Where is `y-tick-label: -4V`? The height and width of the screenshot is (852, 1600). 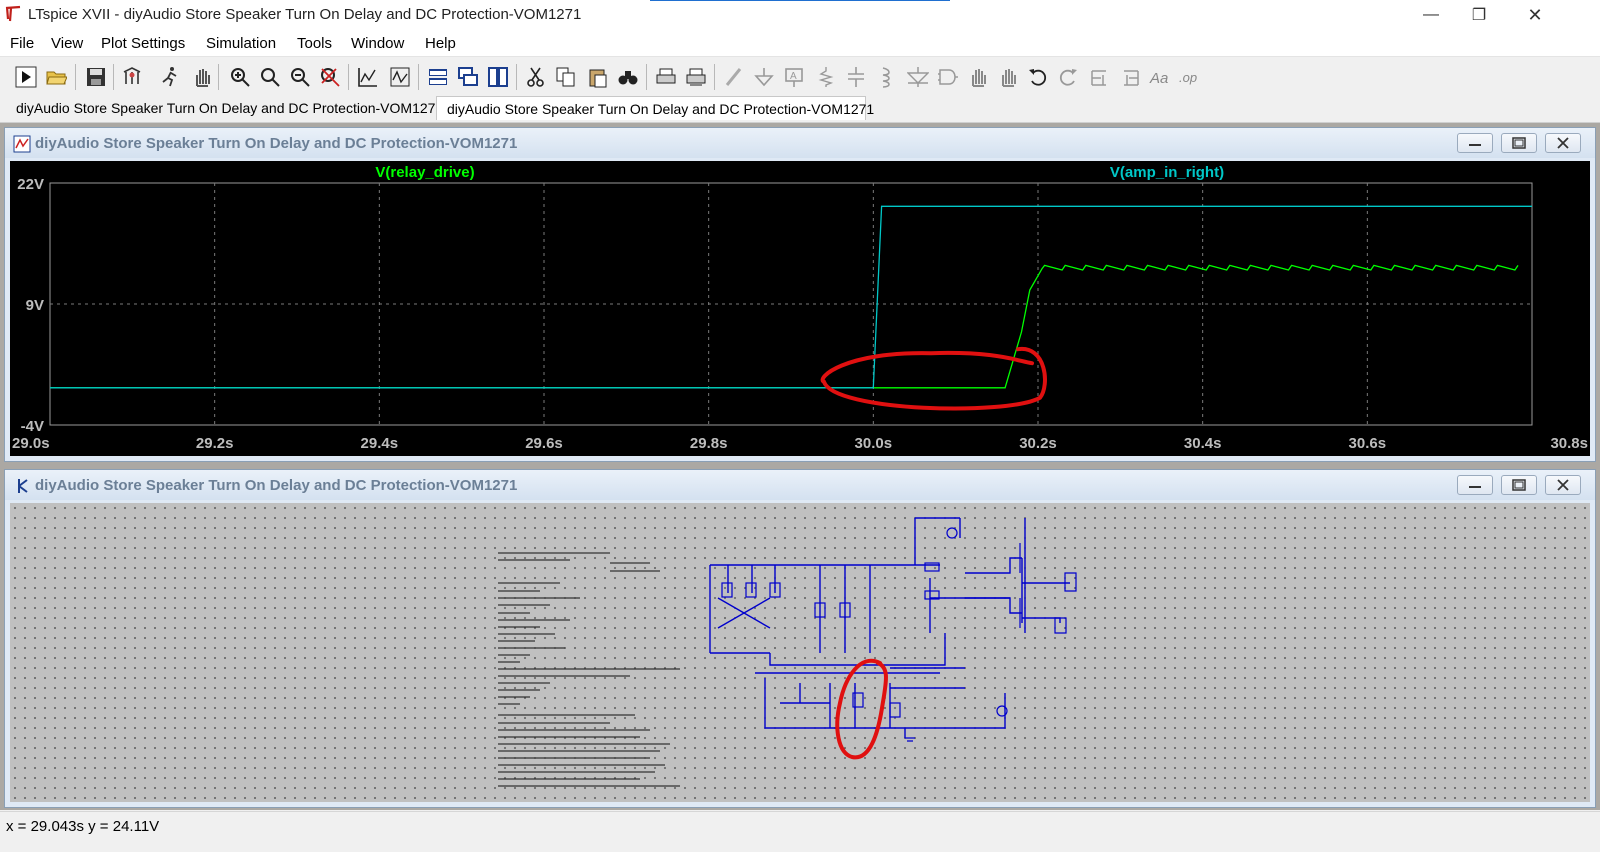
y-tick-label: -4V is located at coordinates (32, 426).